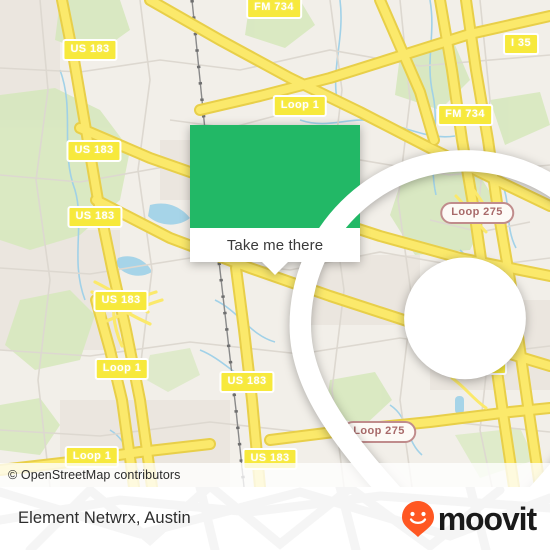 The height and width of the screenshot is (550, 550). I want to click on moovit-logo: moovit, so click(469, 519).